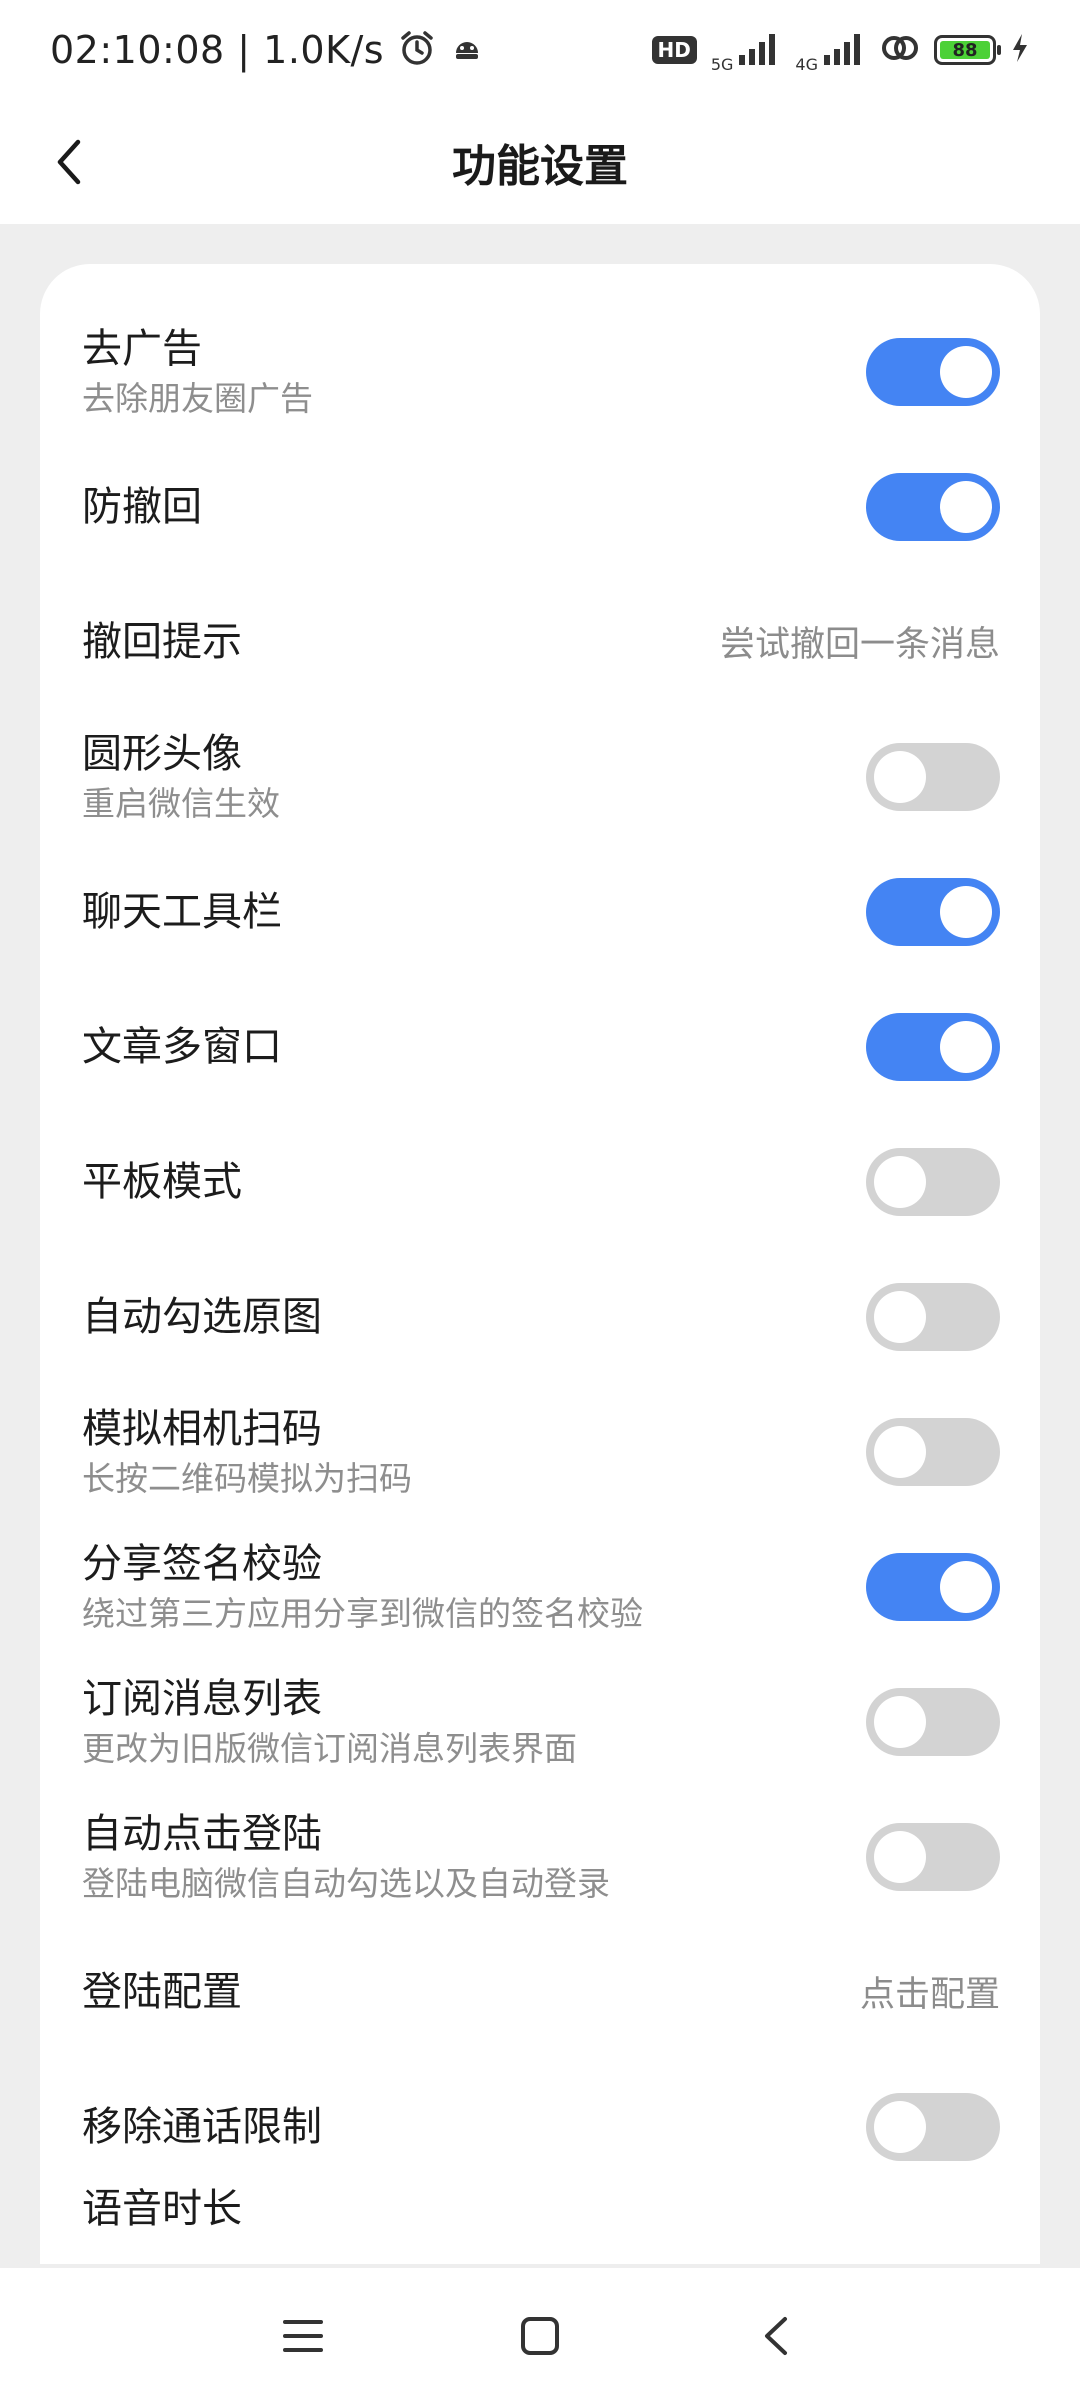 The height and width of the screenshot is (2400, 1080). I want to click on setting-round-avatar: 圆形头像 重启微信生效, so click(540, 776).